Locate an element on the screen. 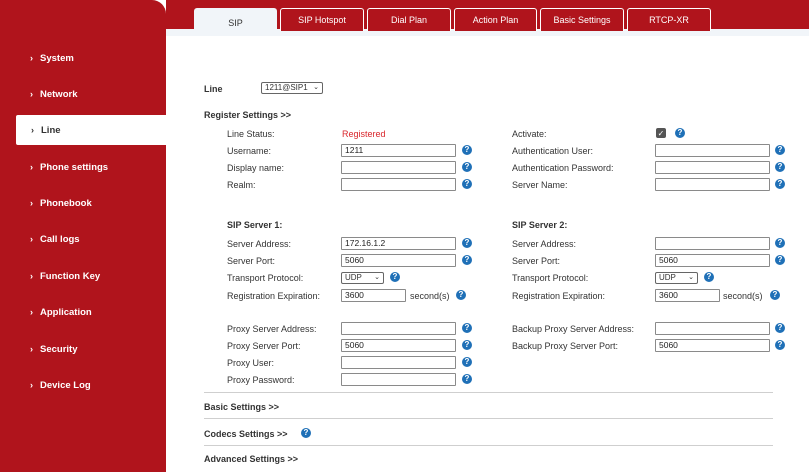 The image size is (809, 472). backup-proxy-address-field is located at coordinates (712, 328).